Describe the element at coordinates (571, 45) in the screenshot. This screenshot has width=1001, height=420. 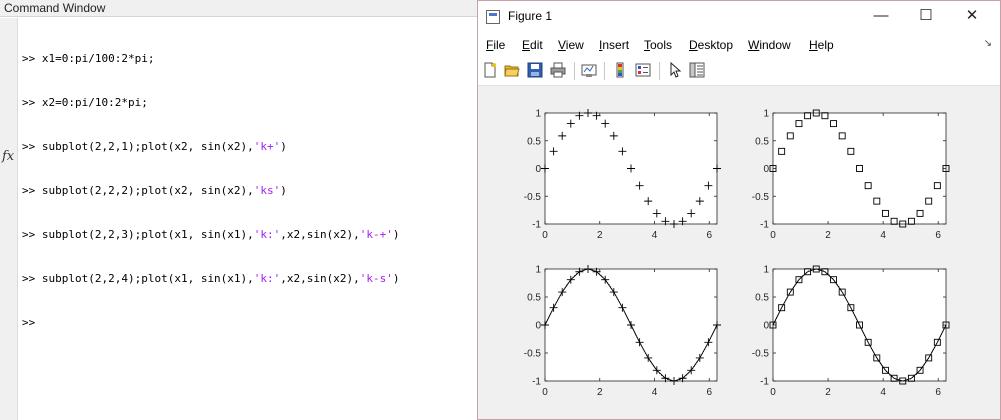
I see `menu-view: View` at that location.